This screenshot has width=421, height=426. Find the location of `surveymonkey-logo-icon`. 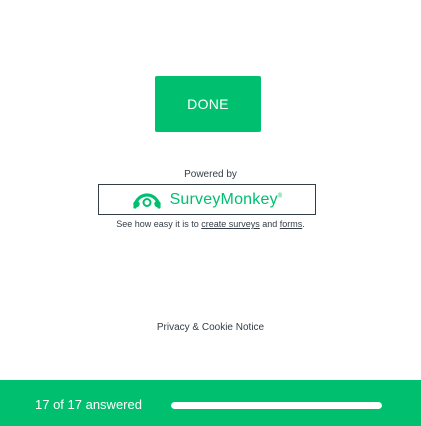

surveymonkey-logo-icon is located at coordinates (146, 200).